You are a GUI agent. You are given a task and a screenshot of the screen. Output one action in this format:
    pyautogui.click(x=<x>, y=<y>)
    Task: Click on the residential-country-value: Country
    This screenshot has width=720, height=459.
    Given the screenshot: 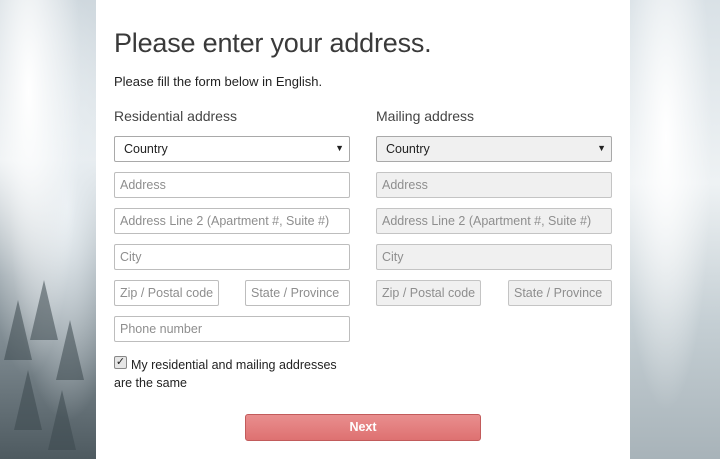 What is the action you would take?
    pyautogui.click(x=146, y=149)
    